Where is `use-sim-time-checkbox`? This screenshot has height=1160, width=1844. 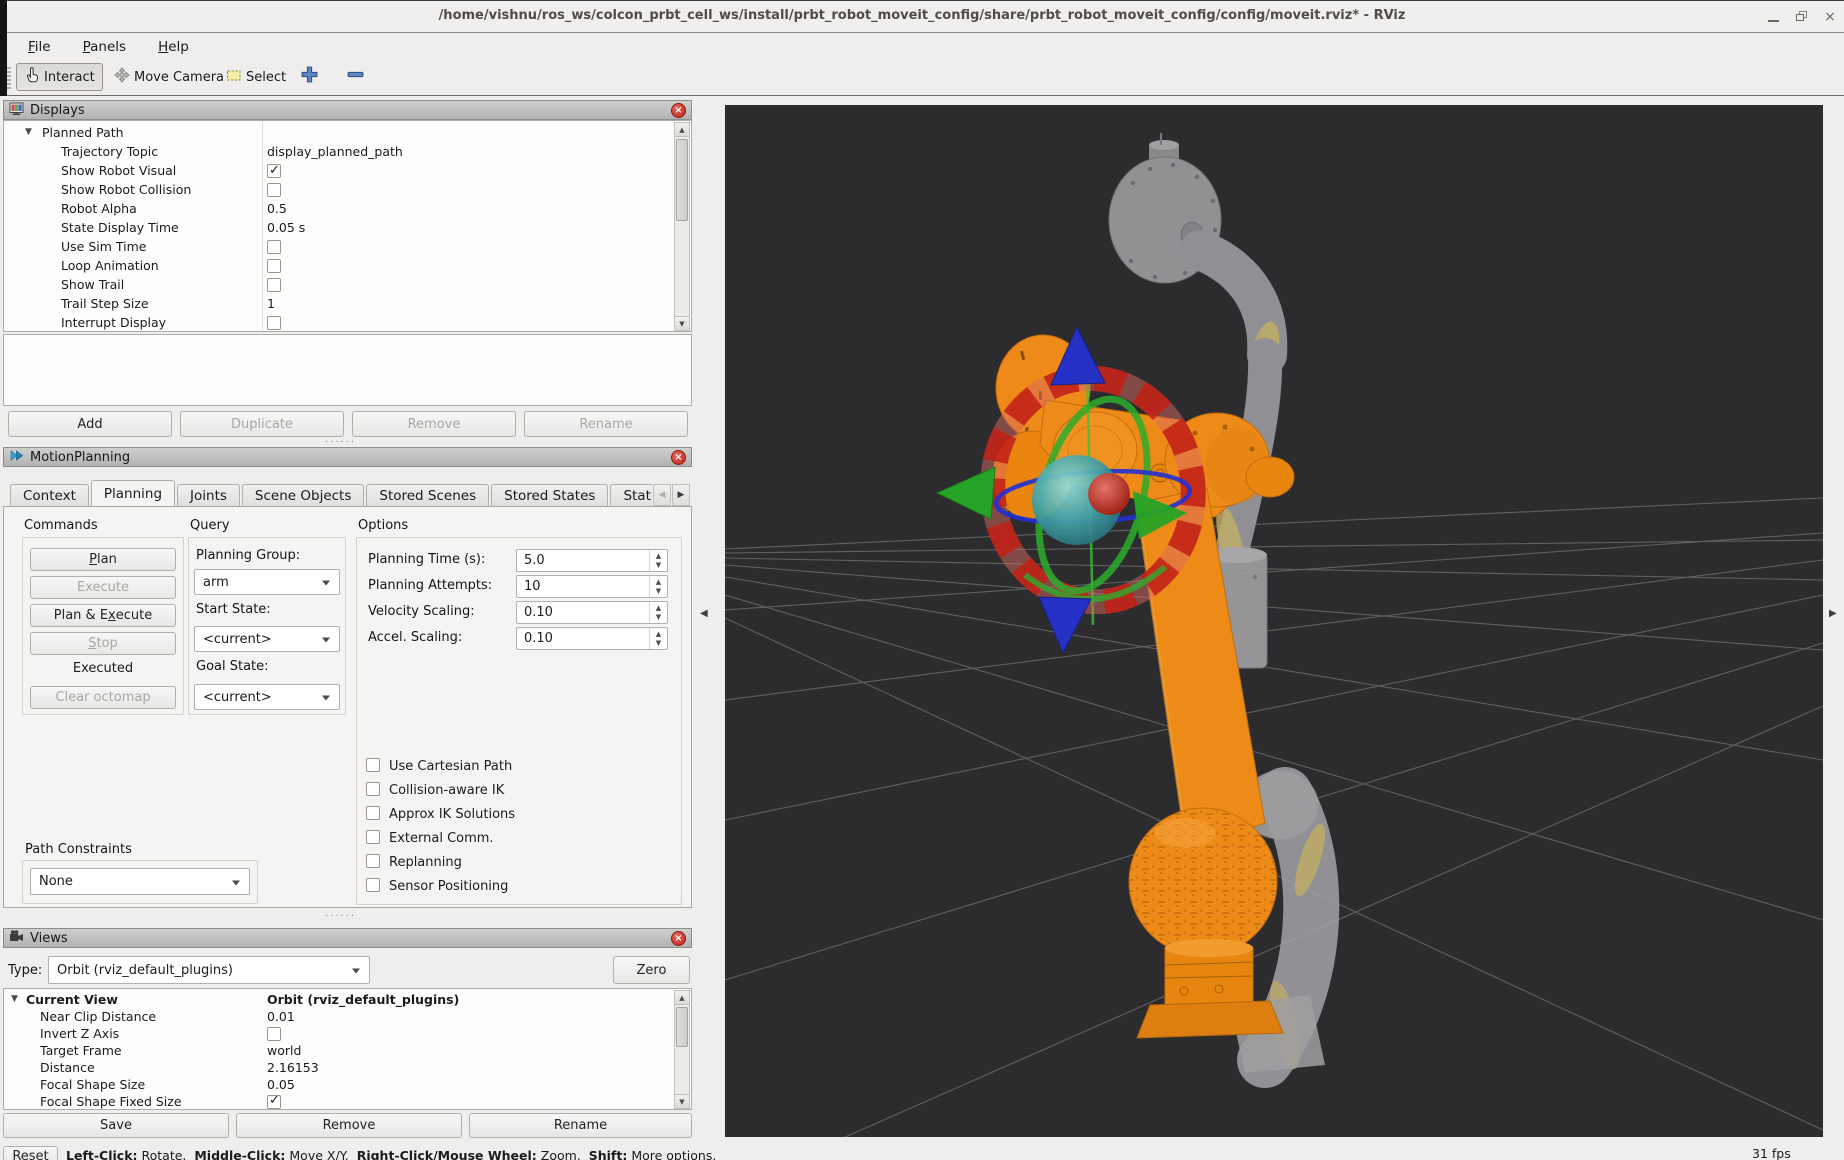 use-sim-time-checkbox is located at coordinates (274, 246).